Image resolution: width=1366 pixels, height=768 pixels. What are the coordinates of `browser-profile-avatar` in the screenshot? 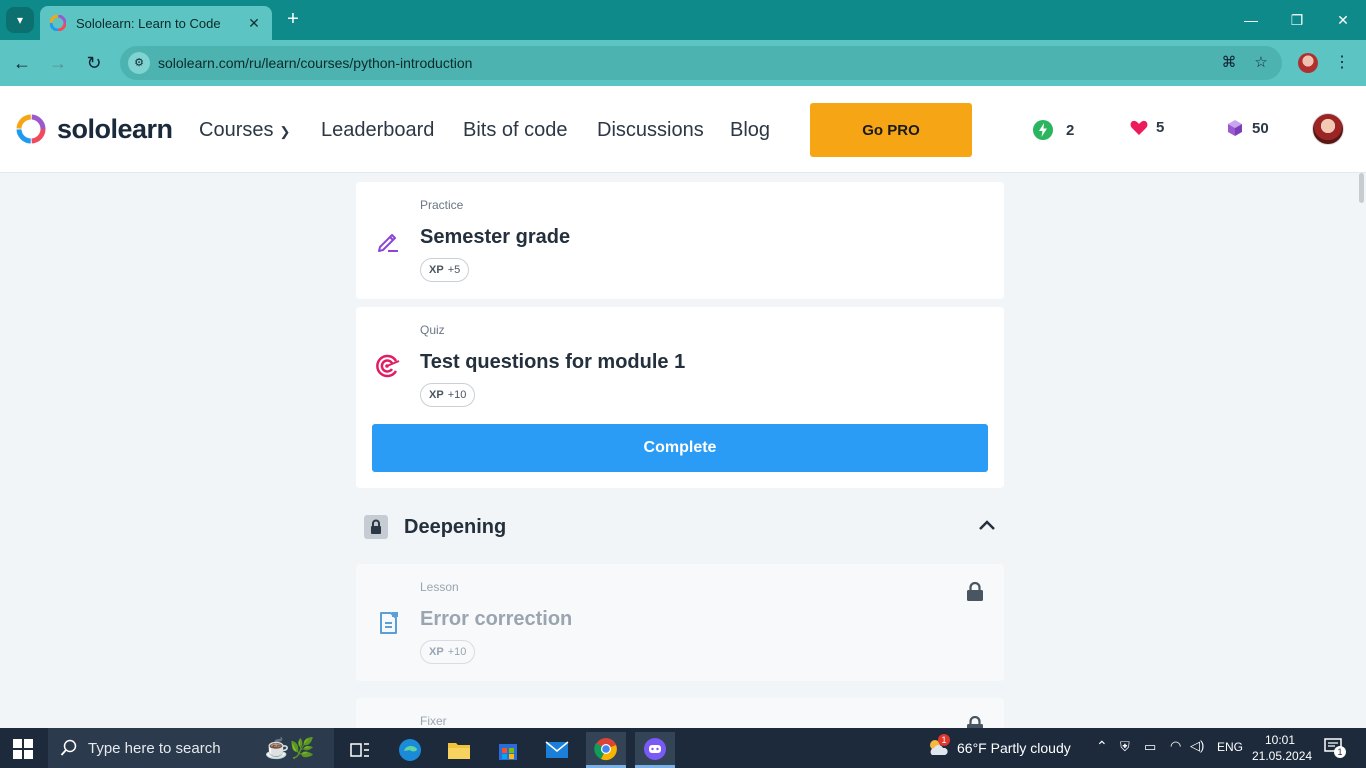 It's located at (1308, 63).